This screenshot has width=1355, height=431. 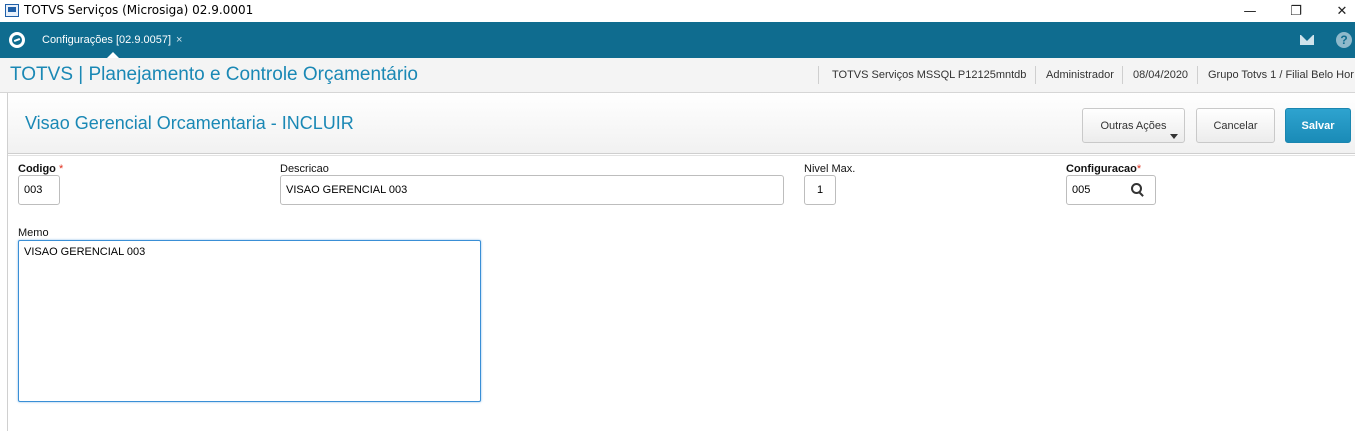 I want to click on minimize-button: —, so click(x=1250, y=11).